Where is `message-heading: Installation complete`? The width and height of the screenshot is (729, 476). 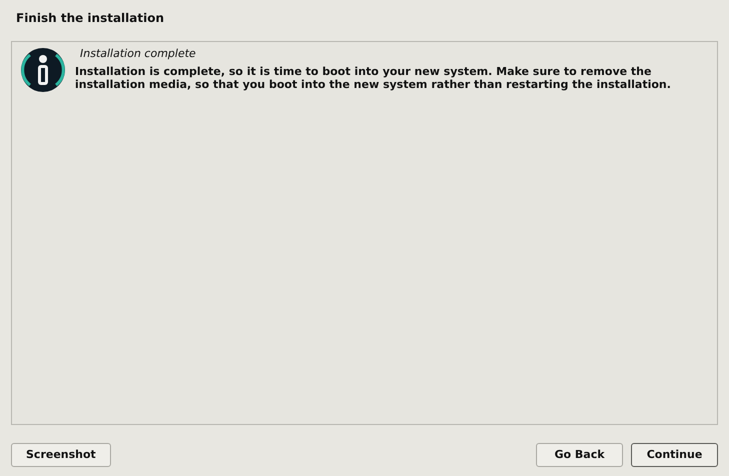
message-heading: Installation complete is located at coordinates (138, 54).